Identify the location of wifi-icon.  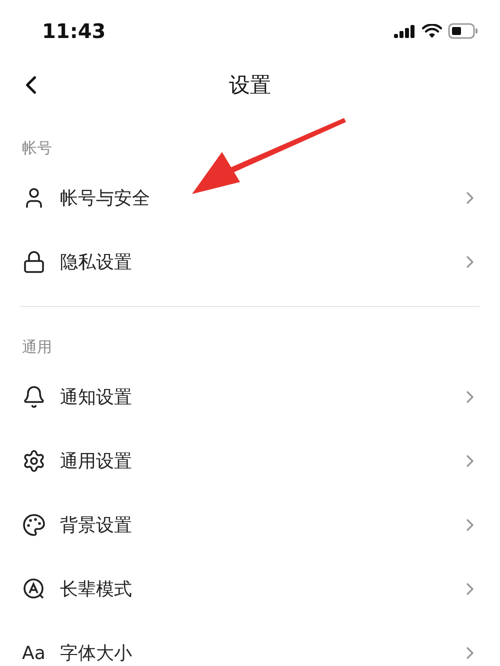
(432, 31).